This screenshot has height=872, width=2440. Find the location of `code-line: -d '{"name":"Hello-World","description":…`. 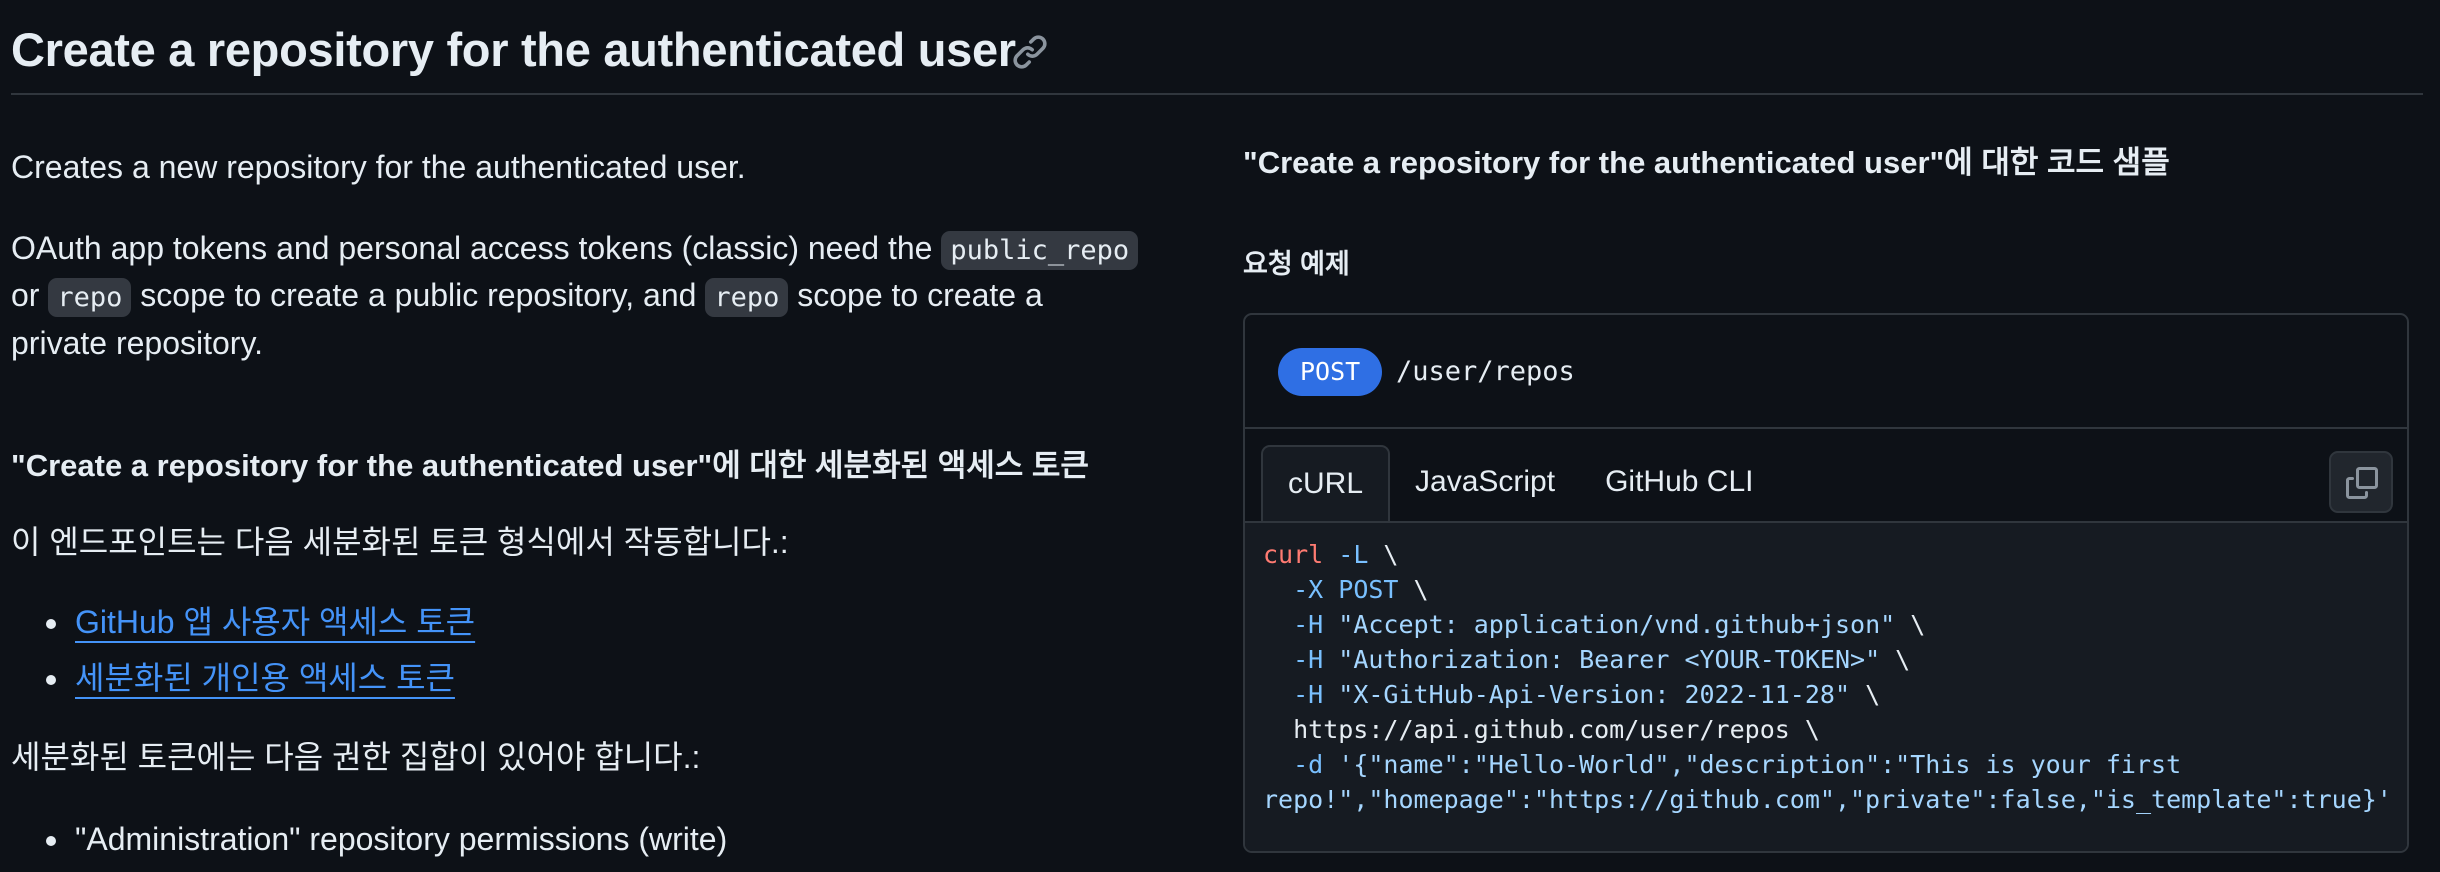

code-line: -d '{"name":"Hello-World","description":… is located at coordinates (1722, 764).